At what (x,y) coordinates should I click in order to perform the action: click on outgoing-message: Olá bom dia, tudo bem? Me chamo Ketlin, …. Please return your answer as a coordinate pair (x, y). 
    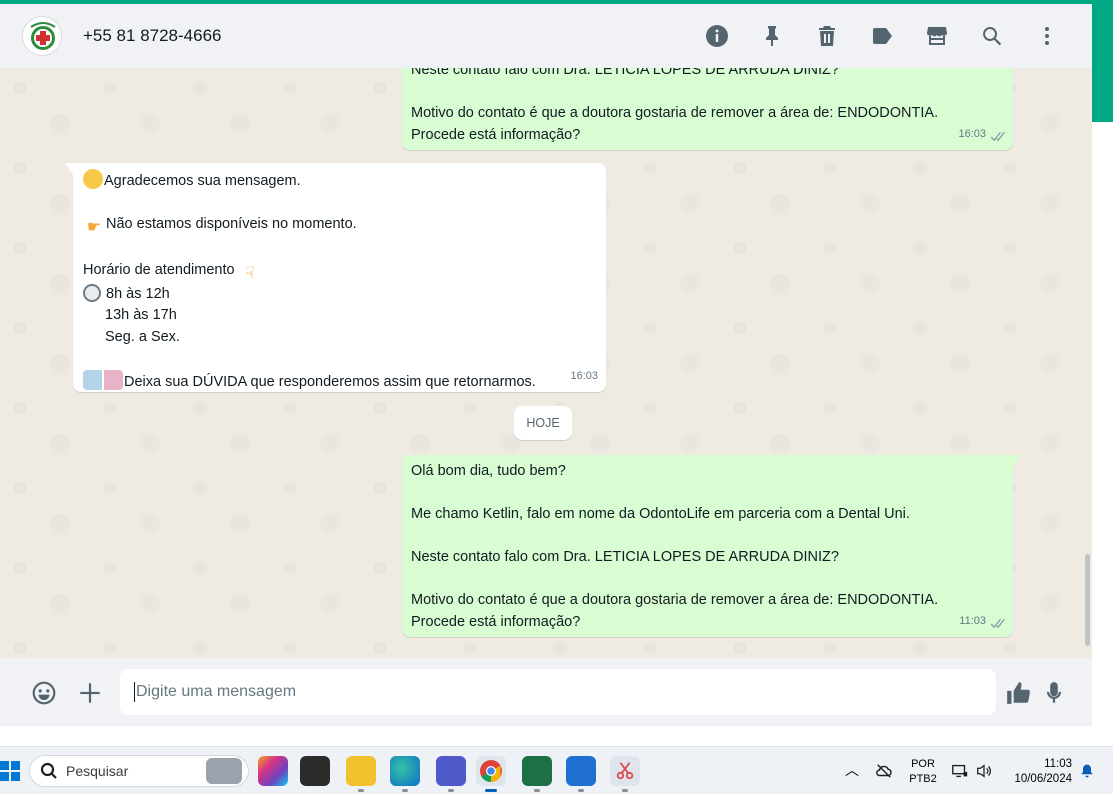
    Looking at the image, I should click on (711, 546).